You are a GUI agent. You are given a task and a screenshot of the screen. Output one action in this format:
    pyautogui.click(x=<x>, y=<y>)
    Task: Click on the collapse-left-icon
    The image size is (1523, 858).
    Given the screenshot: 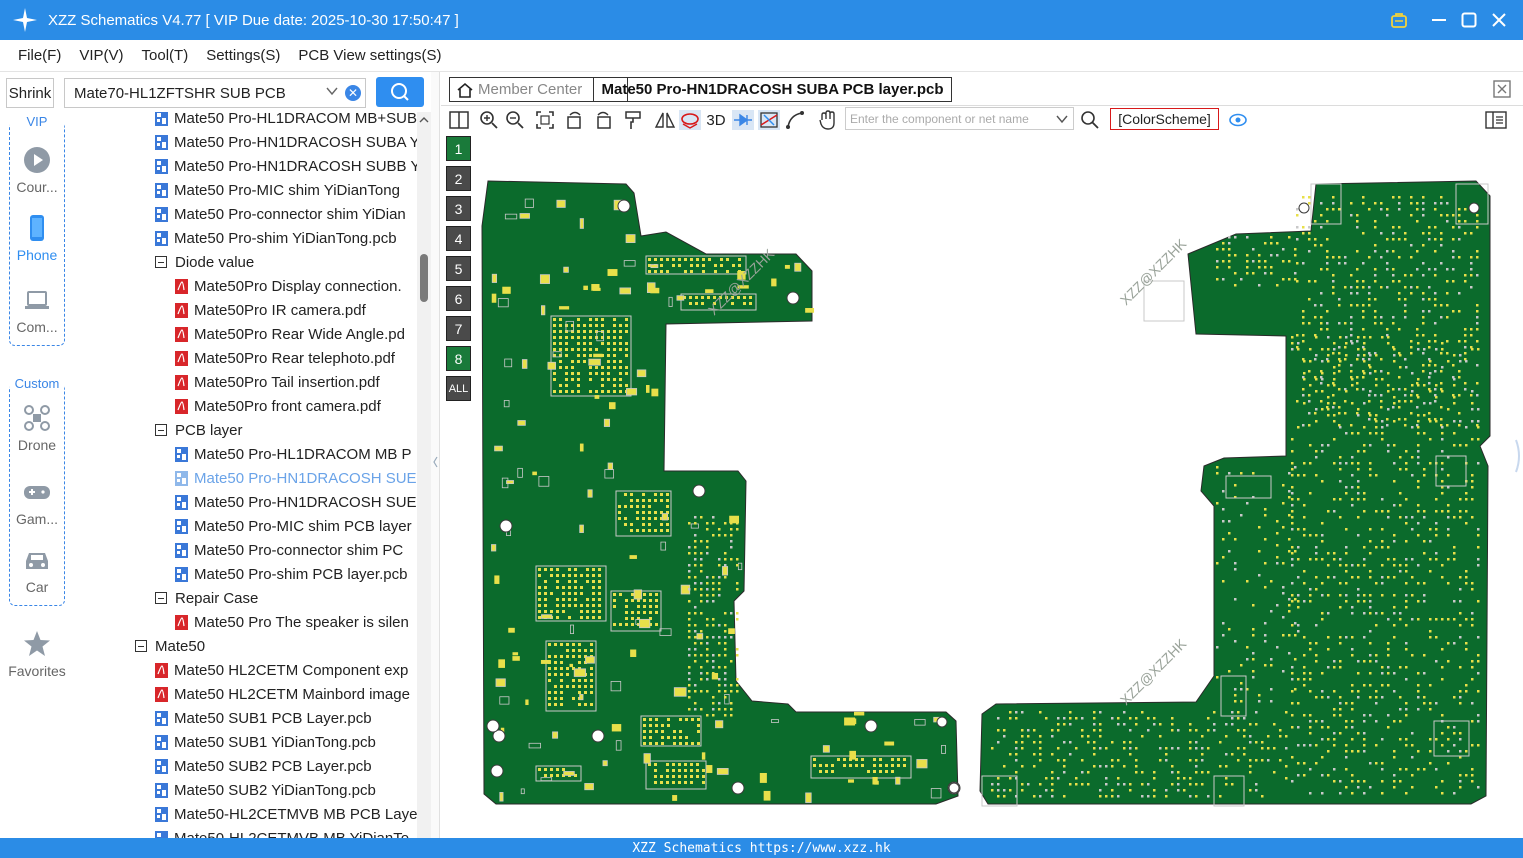 What is the action you would take?
    pyautogui.click(x=435, y=462)
    